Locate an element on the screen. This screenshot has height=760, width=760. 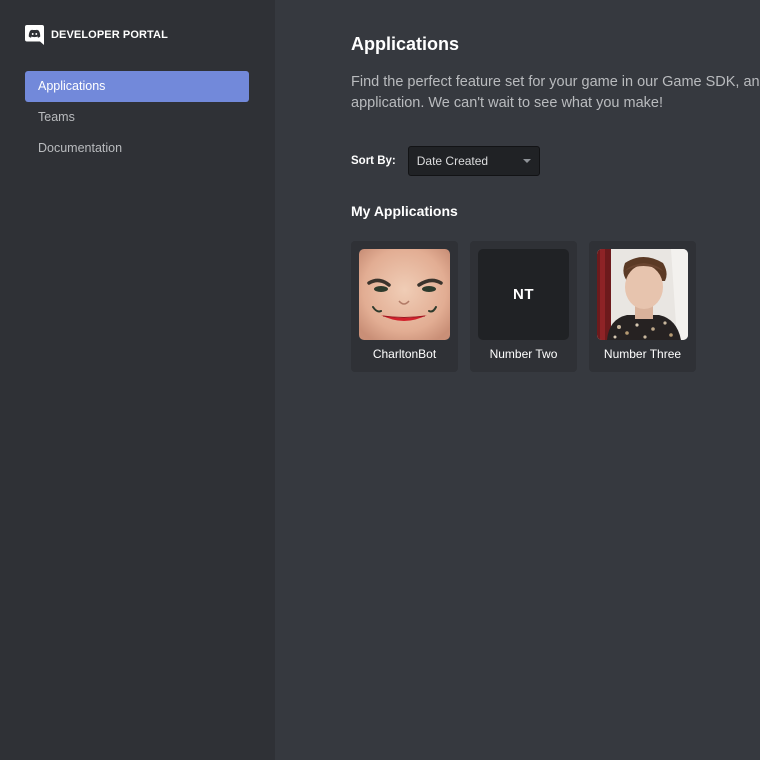
app-icon: NT is located at coordinates (523, 294).